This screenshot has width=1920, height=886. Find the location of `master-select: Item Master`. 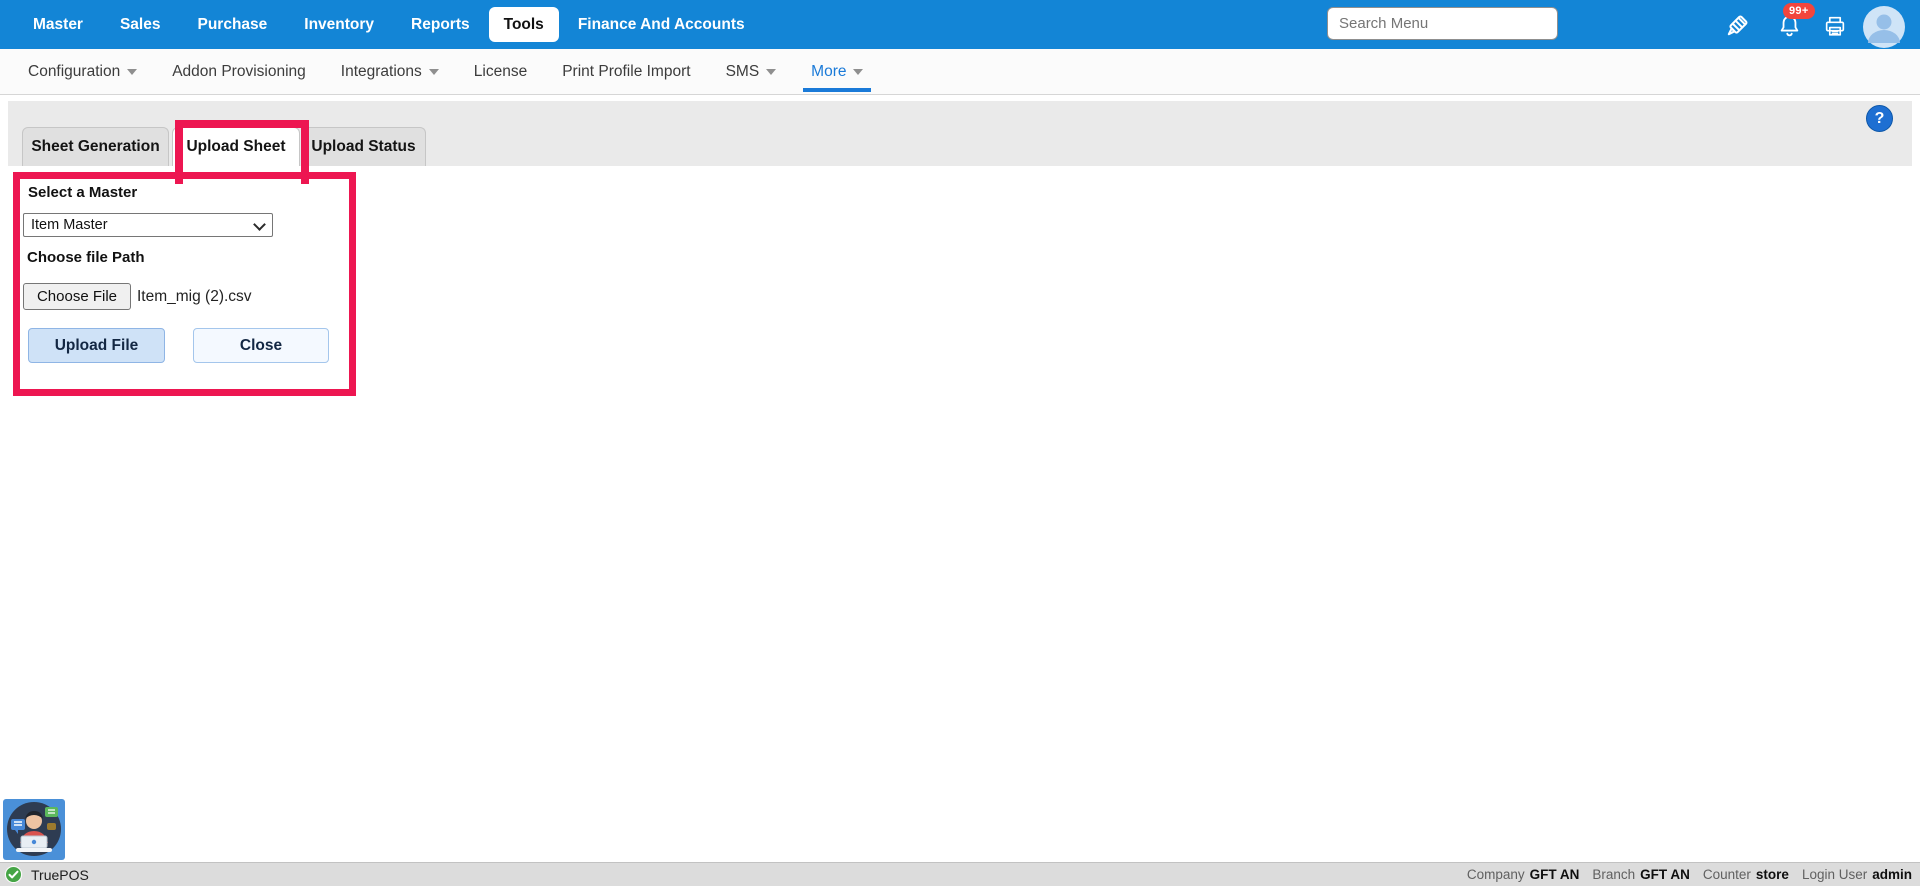

master-select: Item Master is located at coordinates (148, 225).